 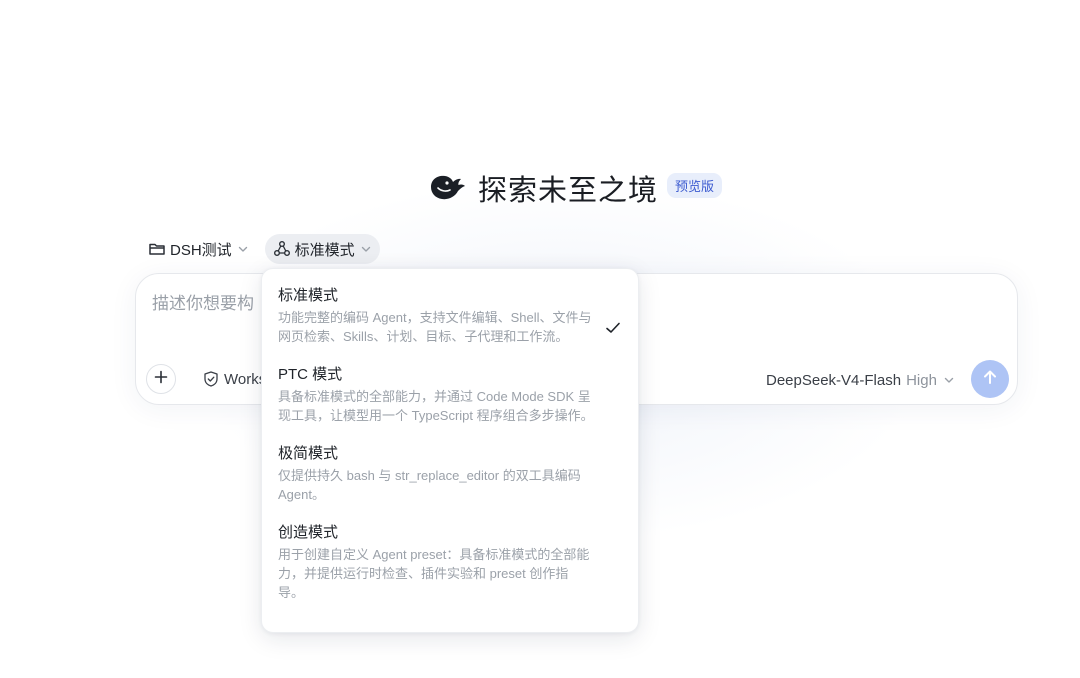 I want to click on menu-item-title: 创造模式, so click(x=308, y=532).